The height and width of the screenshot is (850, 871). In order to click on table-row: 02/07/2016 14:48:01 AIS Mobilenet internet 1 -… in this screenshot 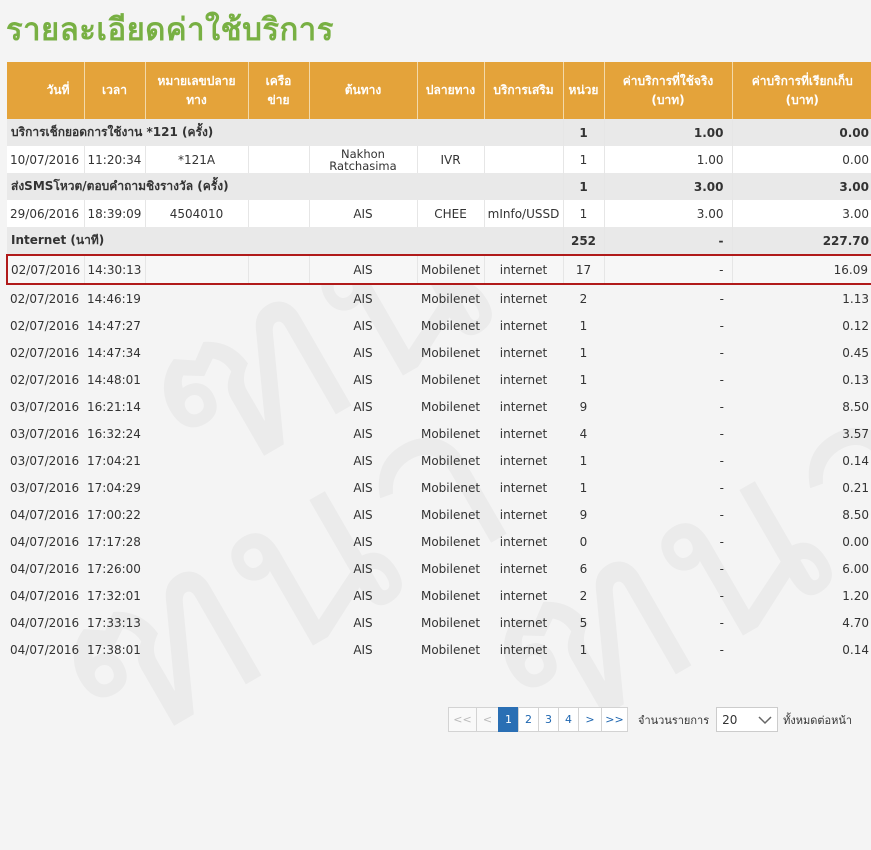, I will do `click(439, 379)`.